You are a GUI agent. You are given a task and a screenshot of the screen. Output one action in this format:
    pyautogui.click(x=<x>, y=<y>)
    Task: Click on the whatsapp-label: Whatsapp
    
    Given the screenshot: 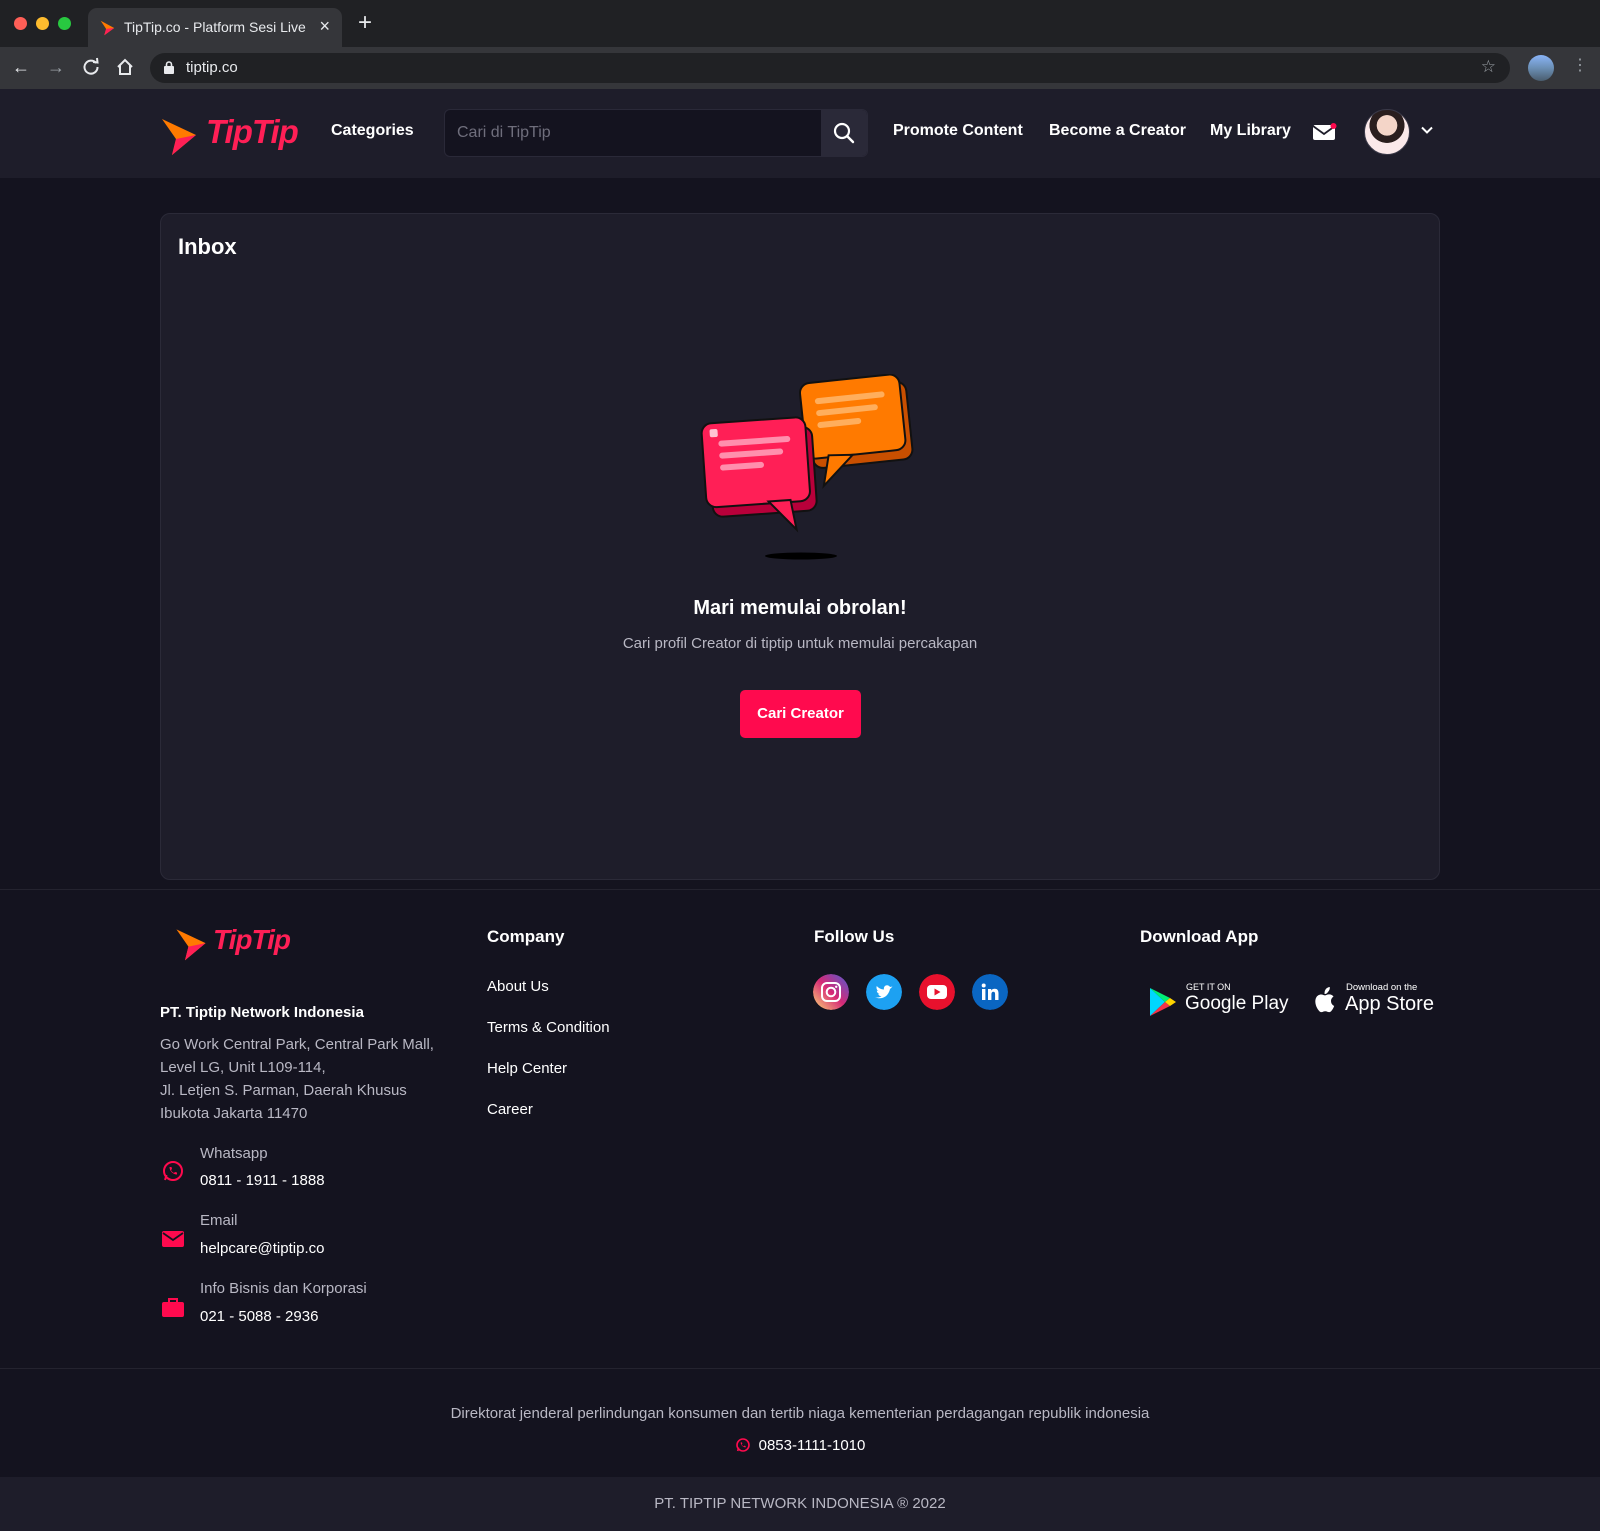 What is the action you would take?
    pyautogui.click(x=234, y=1153)
    